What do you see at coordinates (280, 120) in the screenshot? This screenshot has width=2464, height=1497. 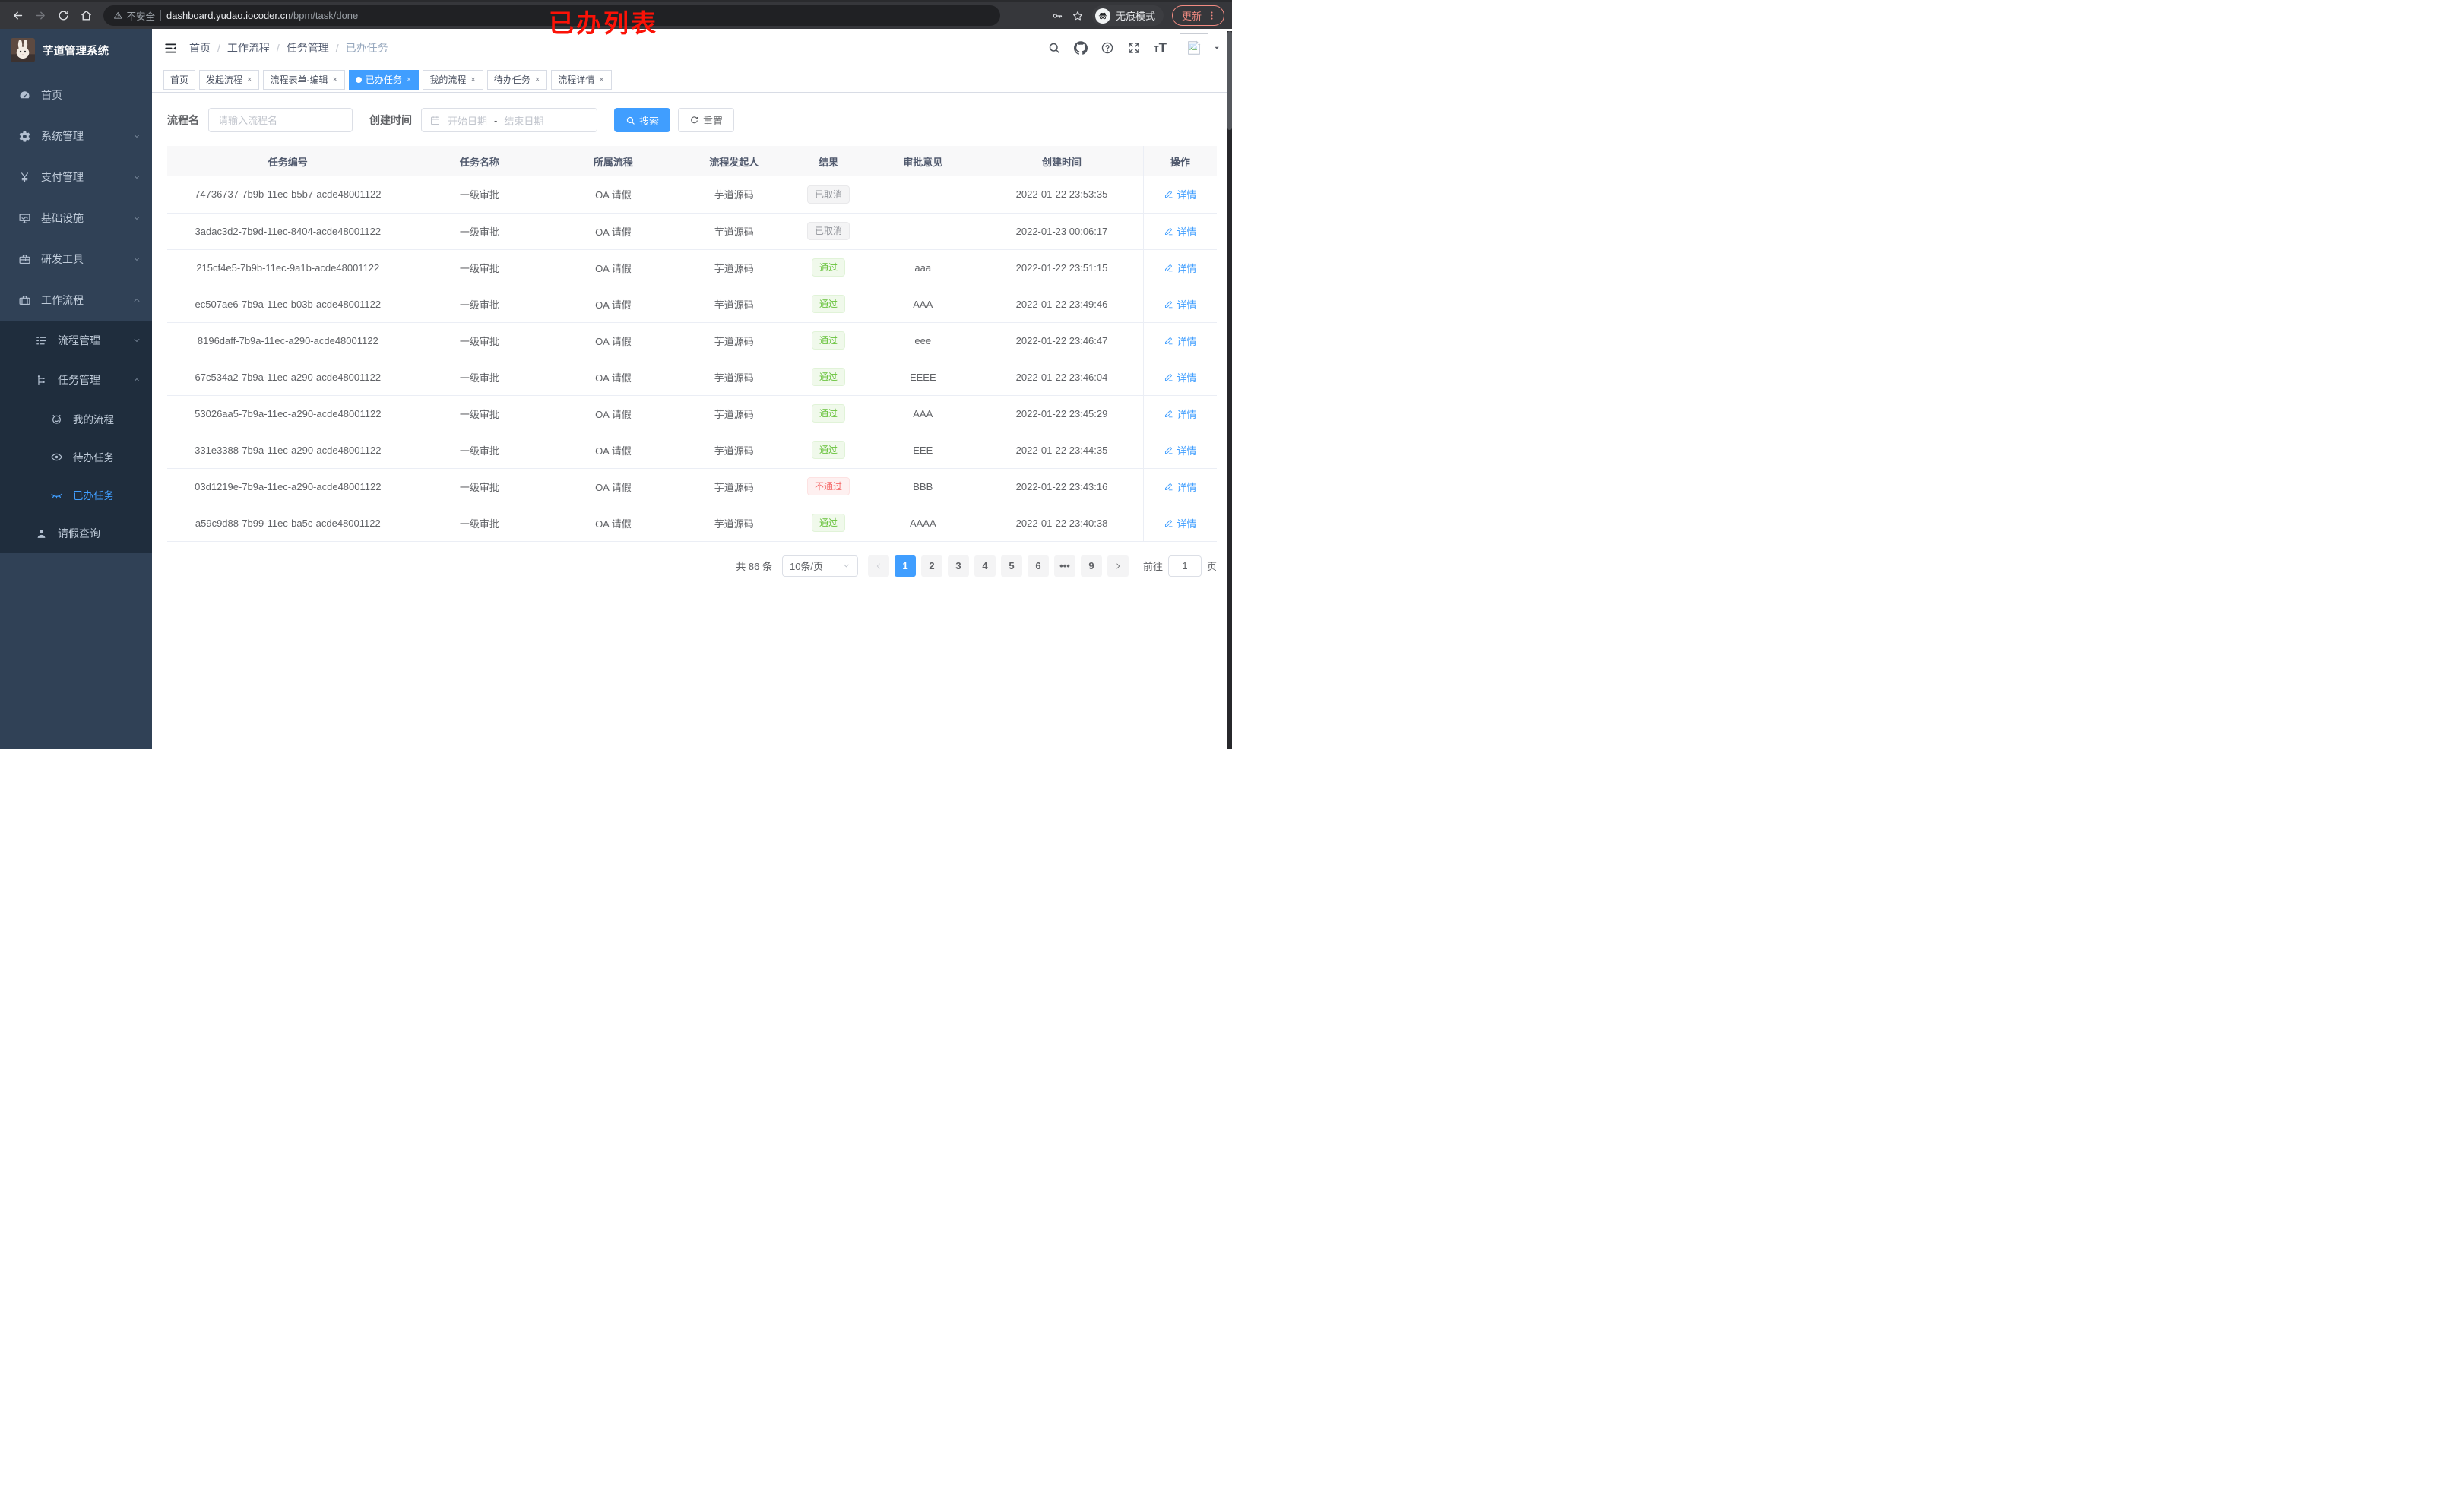 I see `process-name-input` at bounding box center [280, 120].